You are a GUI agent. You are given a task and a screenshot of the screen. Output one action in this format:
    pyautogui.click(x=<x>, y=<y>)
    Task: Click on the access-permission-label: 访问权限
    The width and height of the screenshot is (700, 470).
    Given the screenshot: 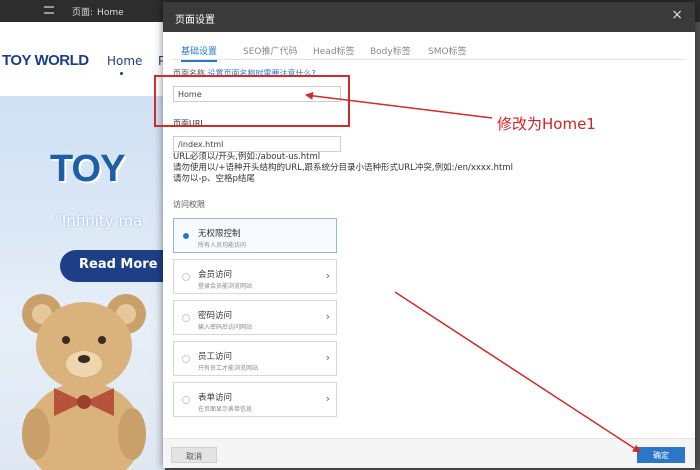 What is the action you would take?
    pyautogui.click(x=189, y=204)
    